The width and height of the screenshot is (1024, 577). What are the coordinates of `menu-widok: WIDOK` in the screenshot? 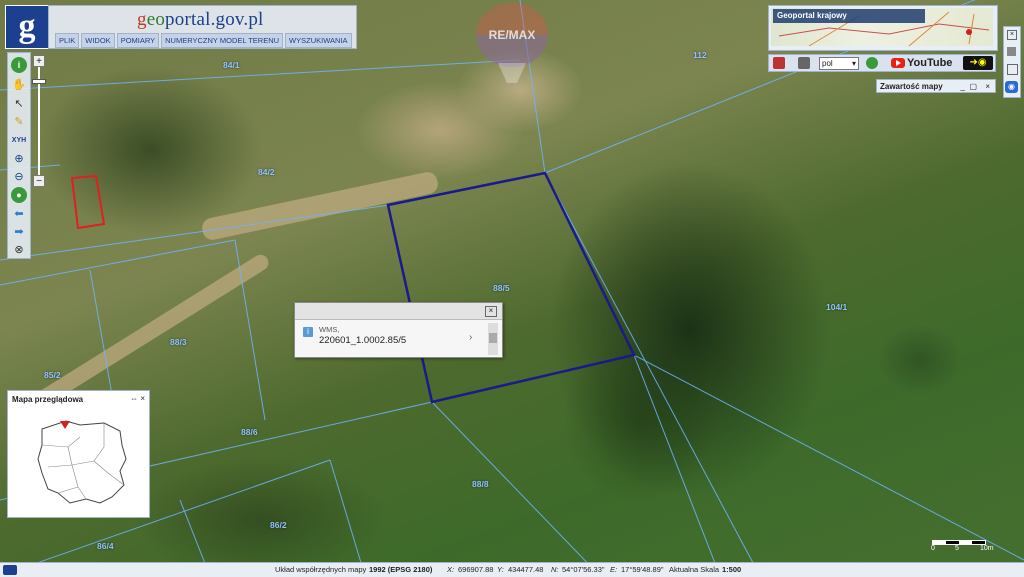 It's located at (98, 40).